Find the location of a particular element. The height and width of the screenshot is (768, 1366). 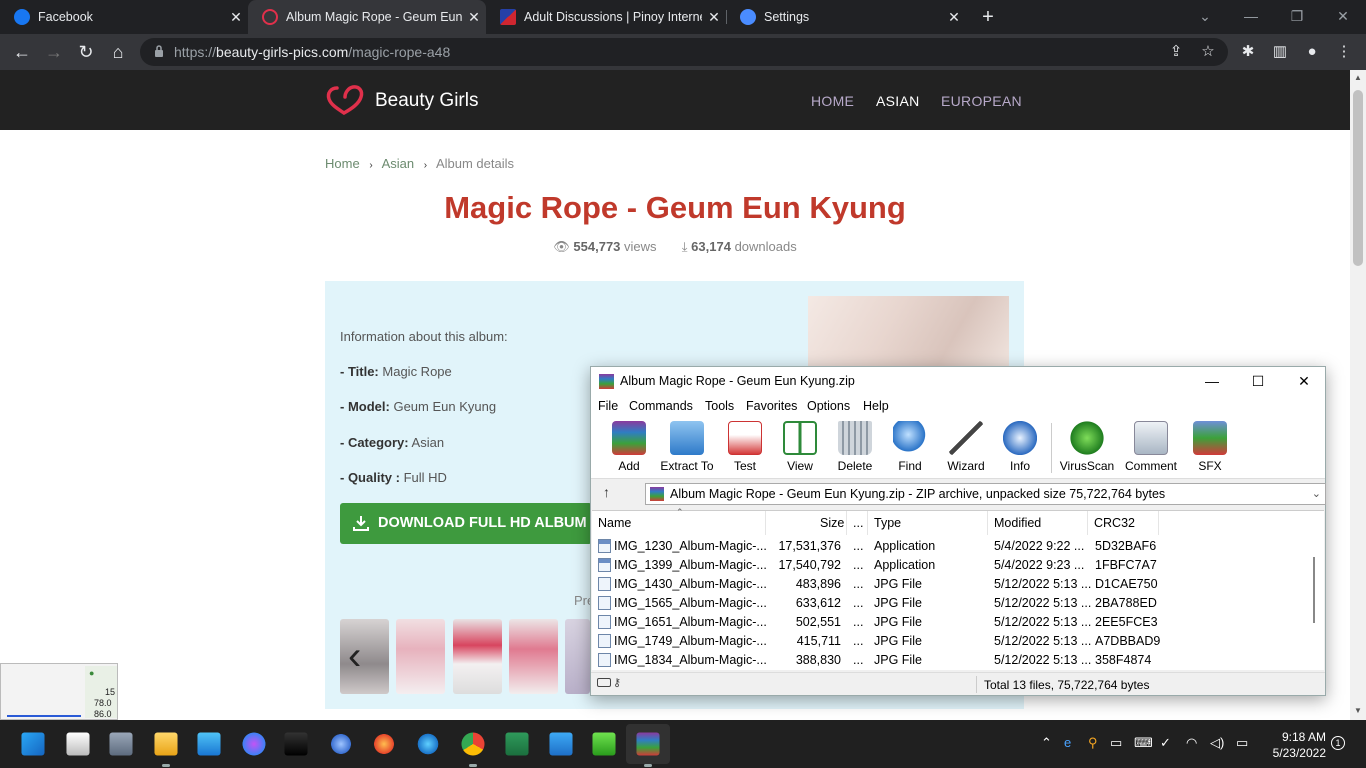

tab-facebook: Facebook ✕ is located at coordinates (124, 17).